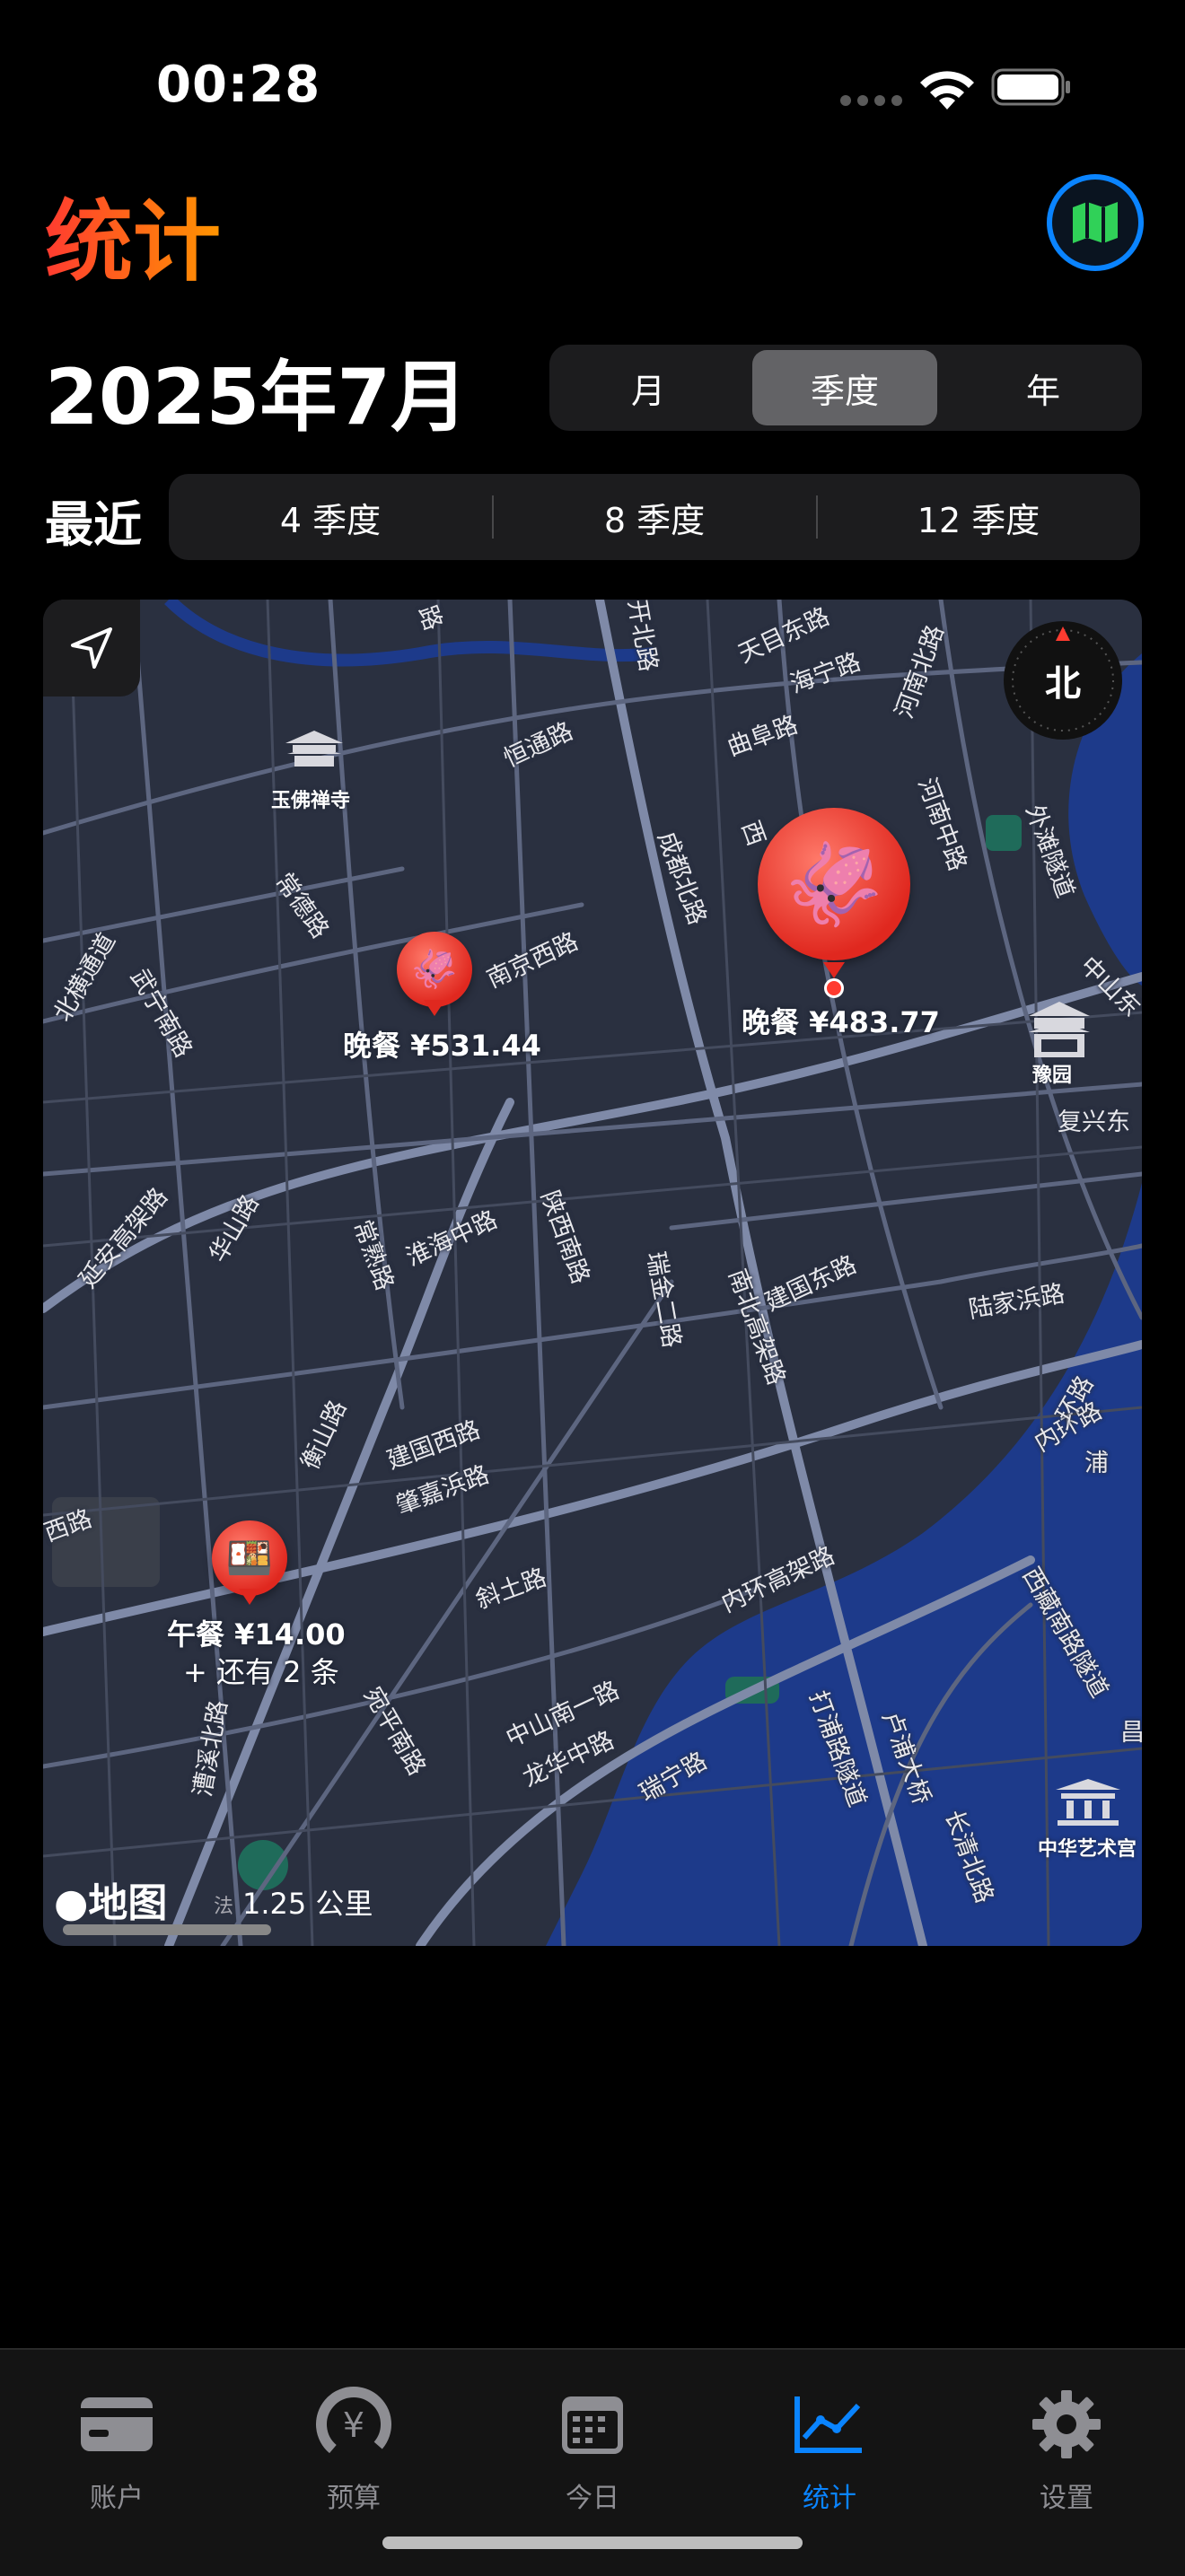 This screenshot has width=1185, height=2576. I want to click on tab-label: 预算, so click(354, 2498).